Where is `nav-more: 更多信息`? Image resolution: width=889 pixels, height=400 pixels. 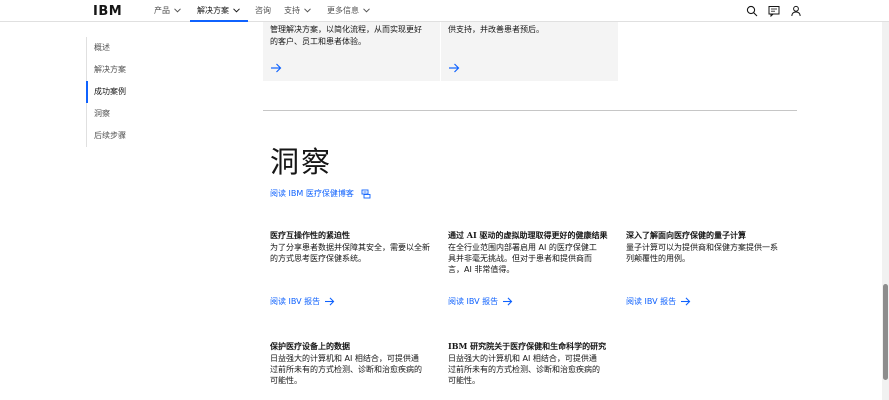 nav-more: 更多信息 is located at coordinates (348, 11).